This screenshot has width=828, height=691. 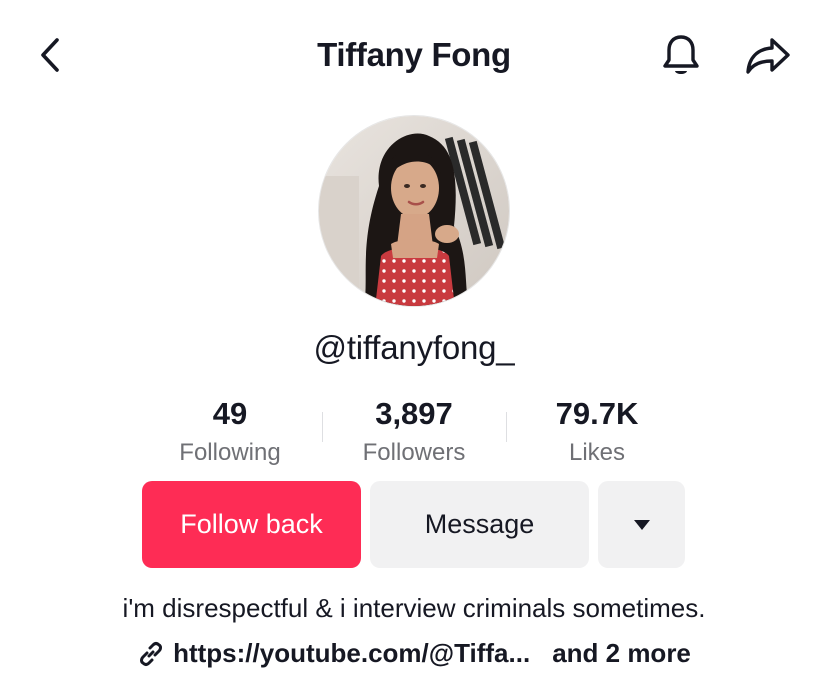 What do you see at coordinates (251, 524) in the screenshot?
I see `follow-back-button: Follow back` at bounding box center [251, 524].